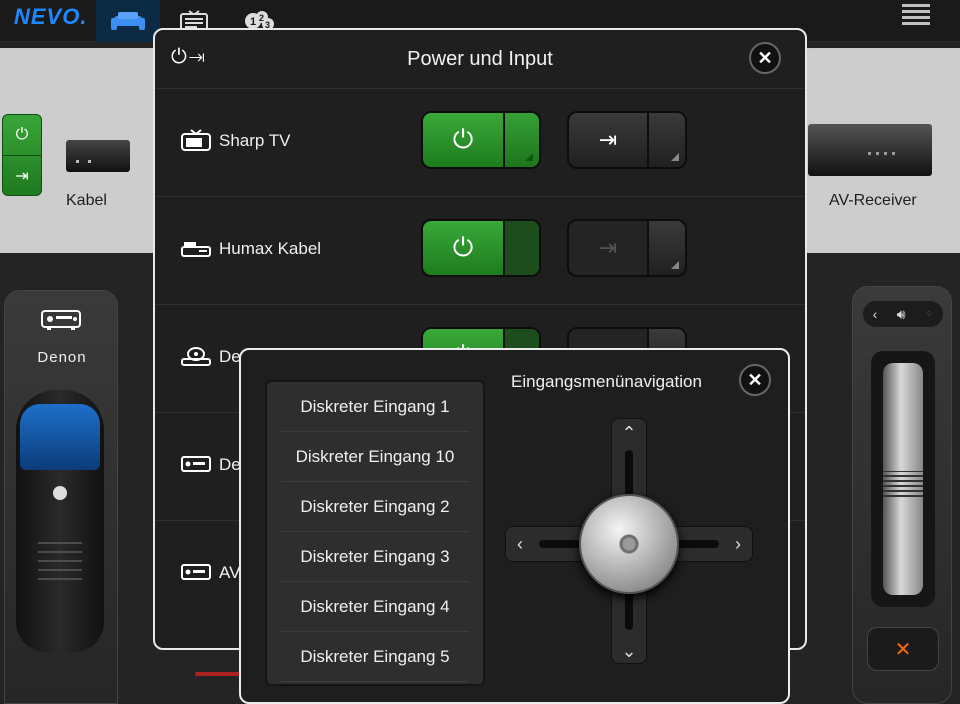  What do you see at coordinates (261, 18) in the screenshot?
I see `svg-text: 2` at bounding box center [261, 18].